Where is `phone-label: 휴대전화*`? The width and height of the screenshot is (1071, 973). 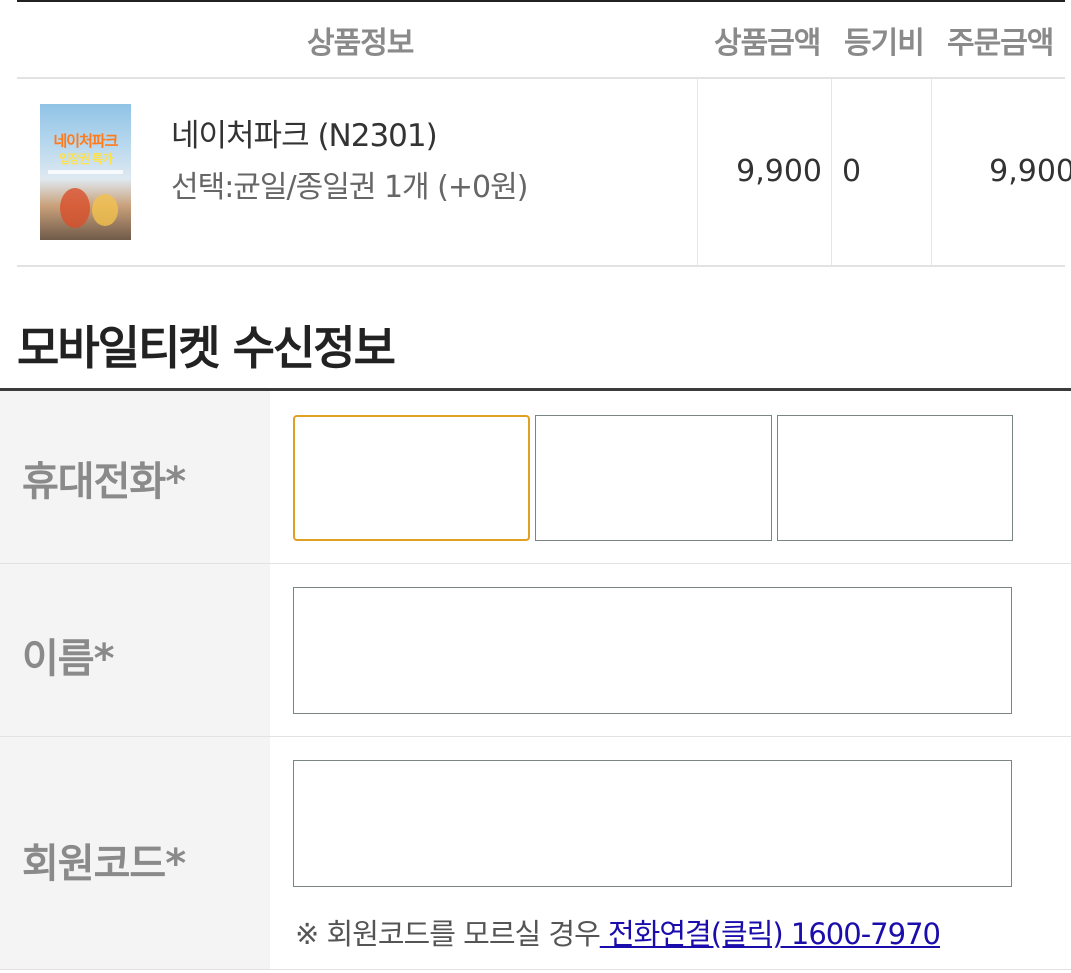 phone-label: 휴대전화* is located at coordinates (104, 482).